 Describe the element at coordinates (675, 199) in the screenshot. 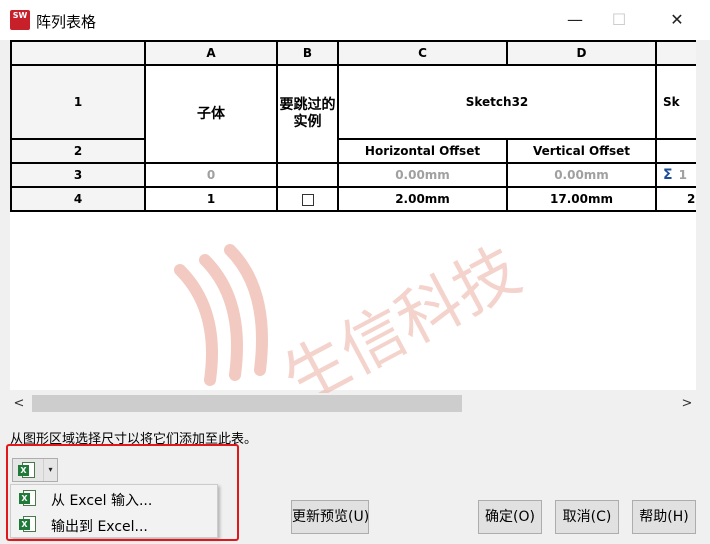

I see `table-cell: 2` at that location.